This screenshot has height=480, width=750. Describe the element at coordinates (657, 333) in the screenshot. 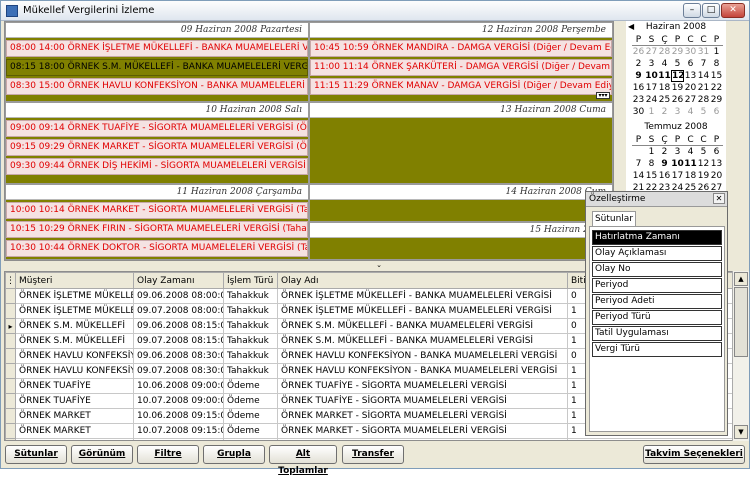

I see `column-field-item: Tatil Uygulaması` at that location.